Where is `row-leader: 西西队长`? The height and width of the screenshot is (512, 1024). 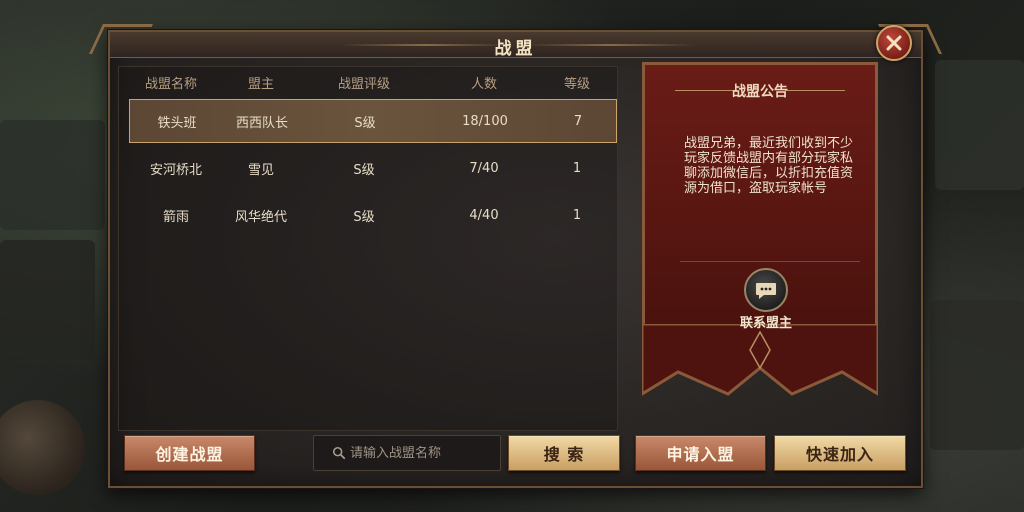
row-leader: 西西队长 is located at coordinates (261, 123).